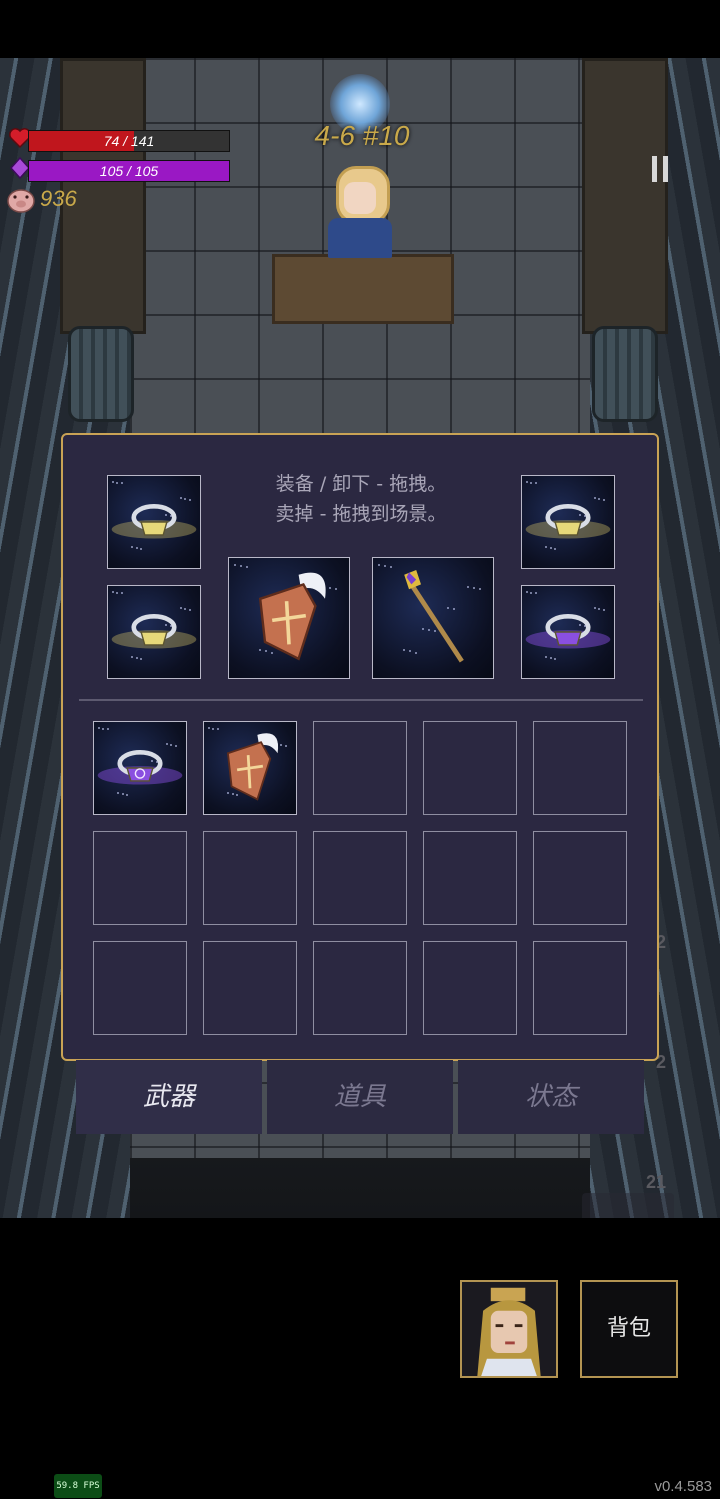 The height and width of the screenshot is (1499, 720). I want to click on tab-bar: 武器 道具 状态, so click(360, 1097).